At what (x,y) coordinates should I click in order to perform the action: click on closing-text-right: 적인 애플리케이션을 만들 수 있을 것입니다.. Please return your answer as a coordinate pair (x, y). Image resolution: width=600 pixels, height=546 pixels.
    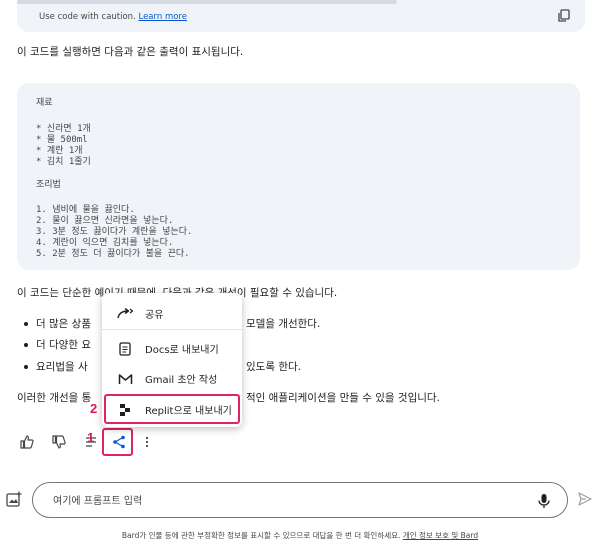
    Looking at the image, I should click on (343, 398).